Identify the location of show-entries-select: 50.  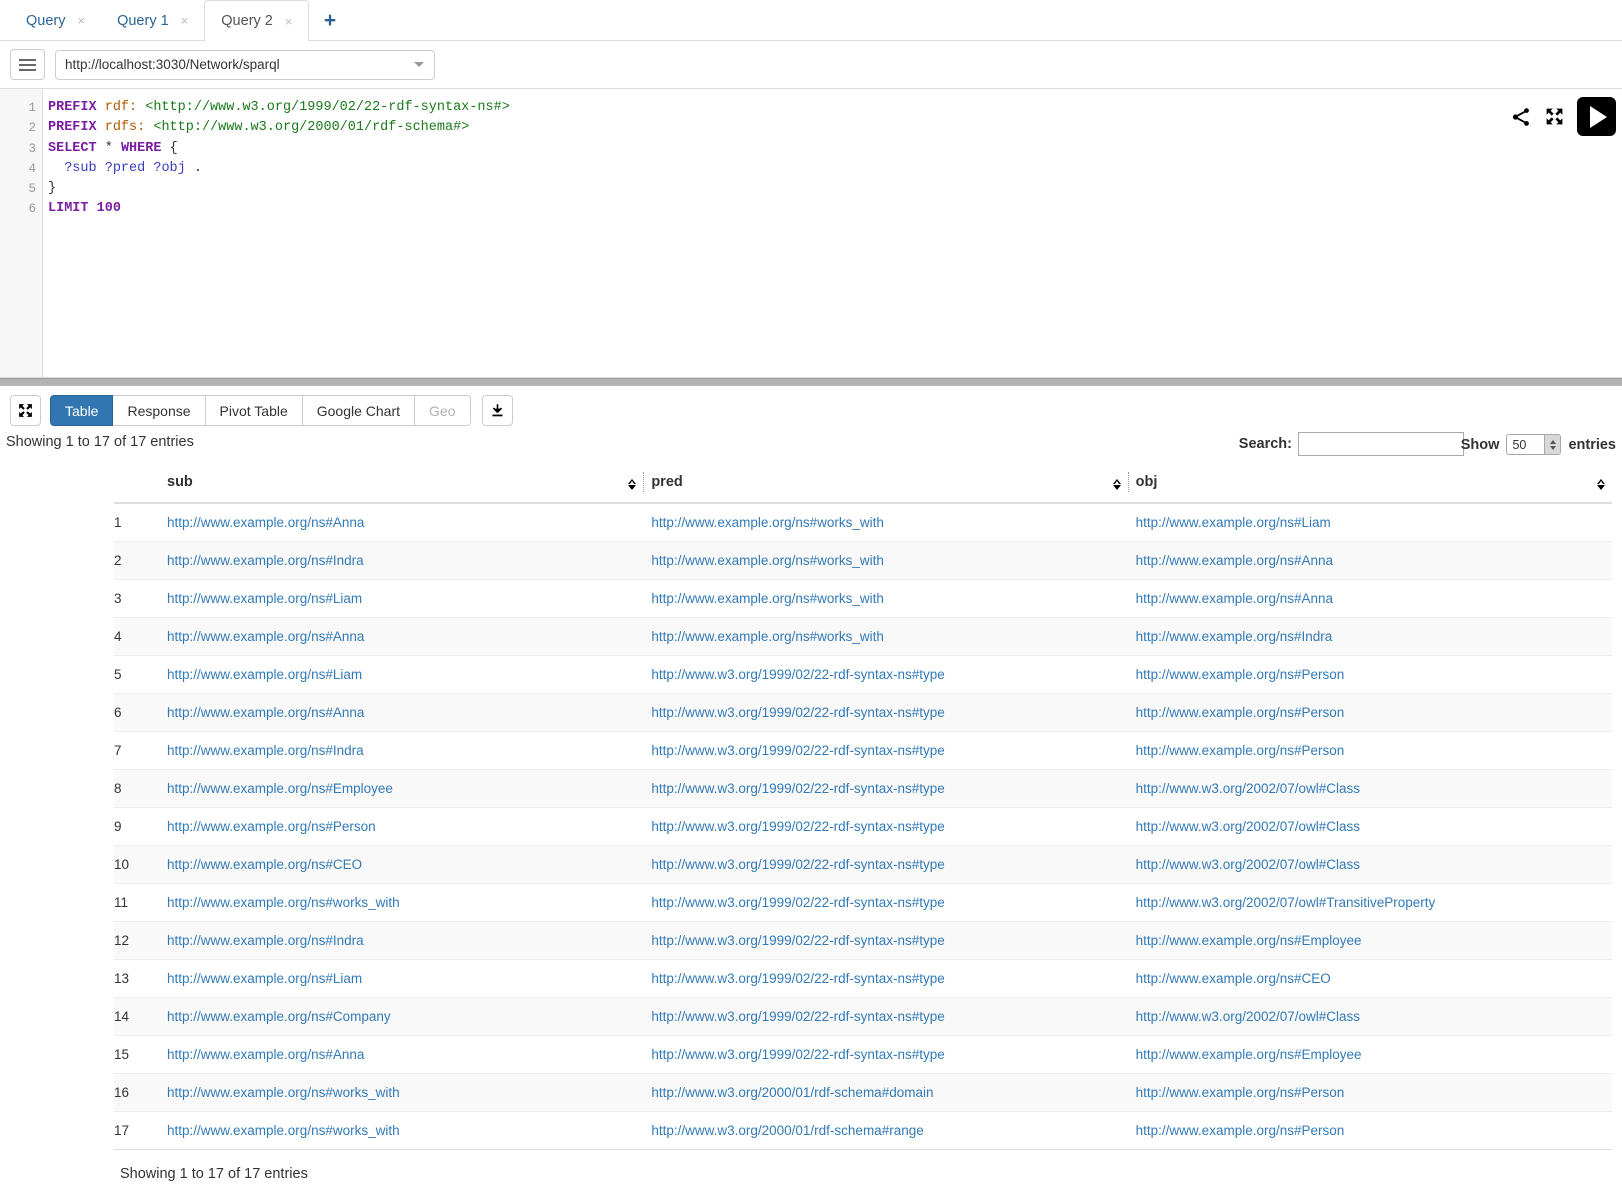
(1534, 444).